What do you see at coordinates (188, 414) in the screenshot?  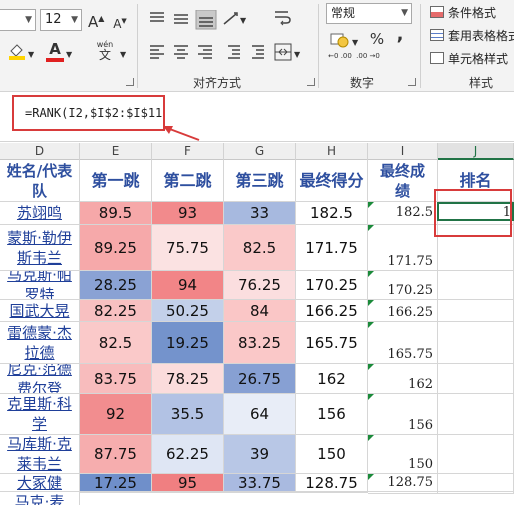 I see `data-cell-f: 35.5` at bounding box center [188, 414].